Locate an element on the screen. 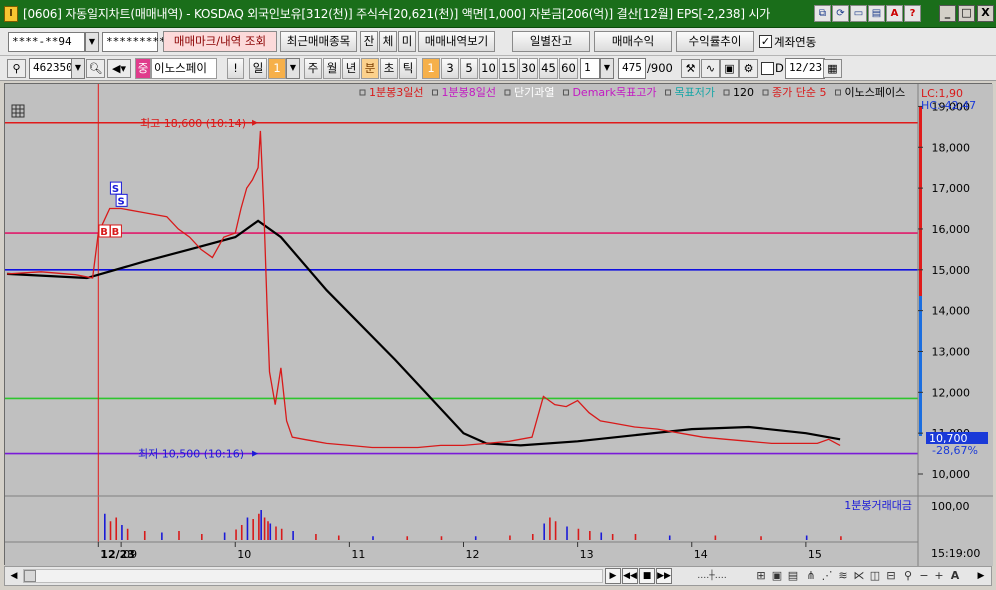  stock-name: 이노스페이 is located at coordinates (184, 68).